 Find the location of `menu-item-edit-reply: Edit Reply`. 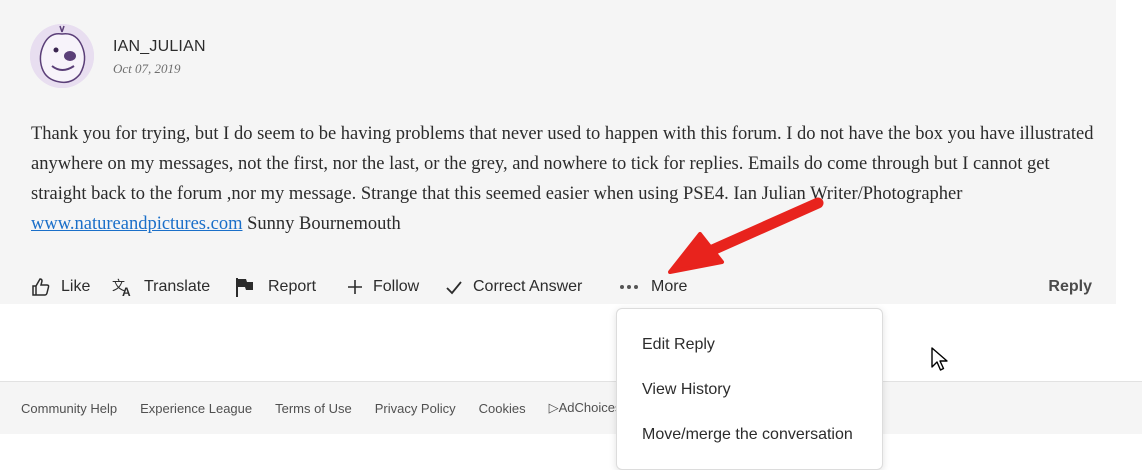

menu-item-edit-reply: Edit Reply is located at coordinates (678, 345).